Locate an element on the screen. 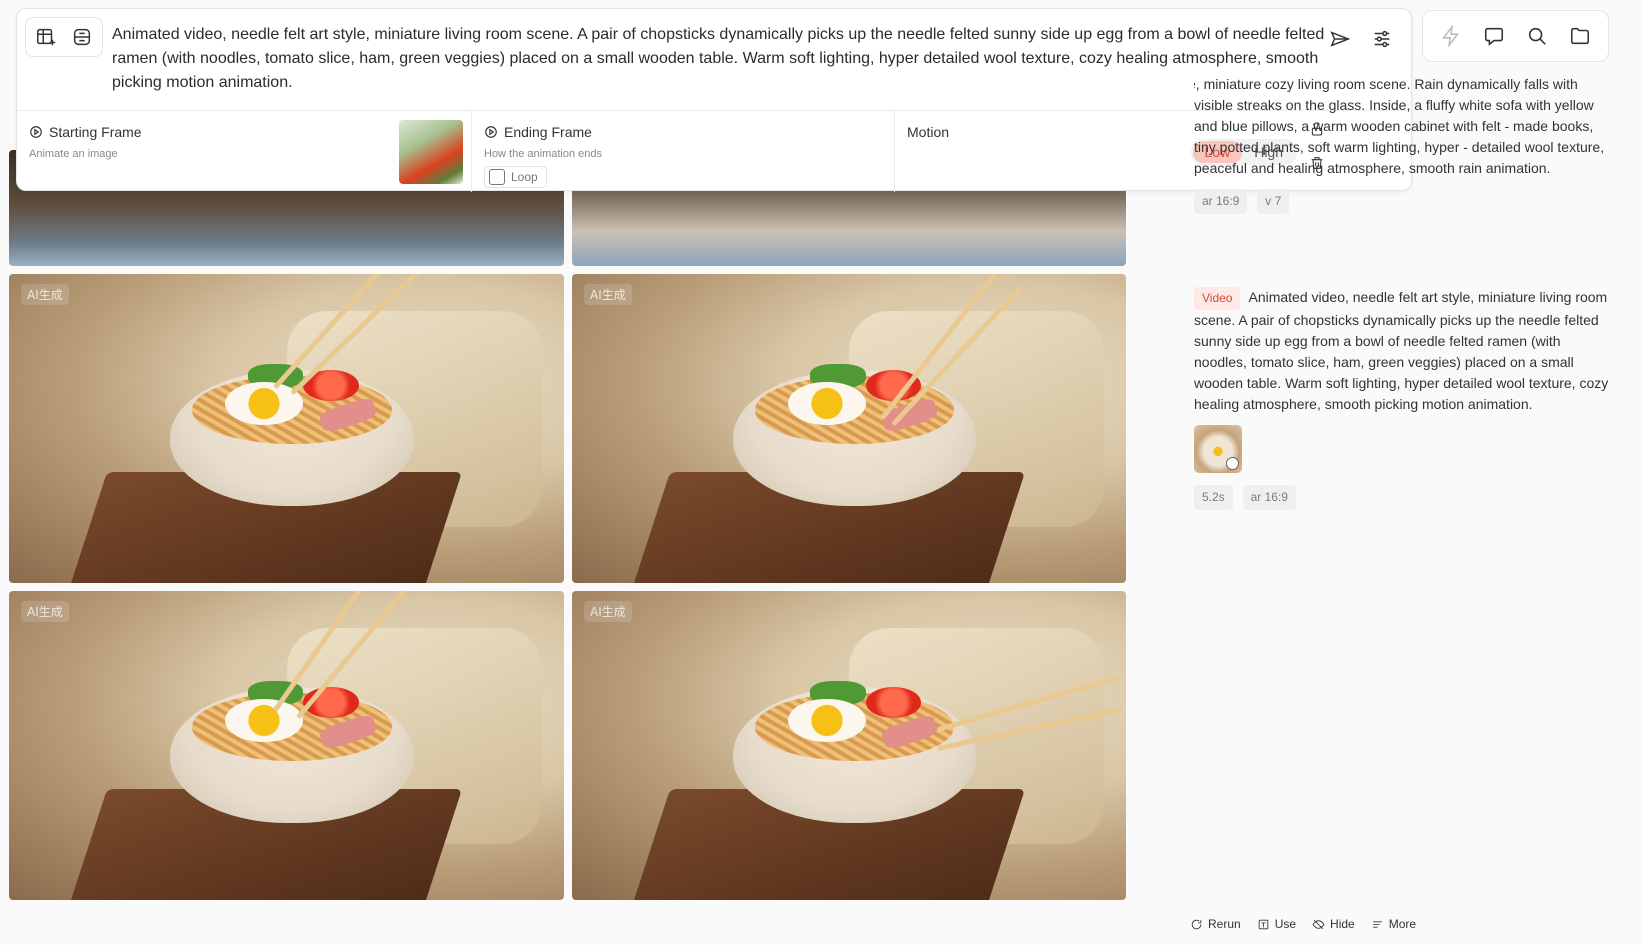  mode-switcher is located at coordinates (64, 37).